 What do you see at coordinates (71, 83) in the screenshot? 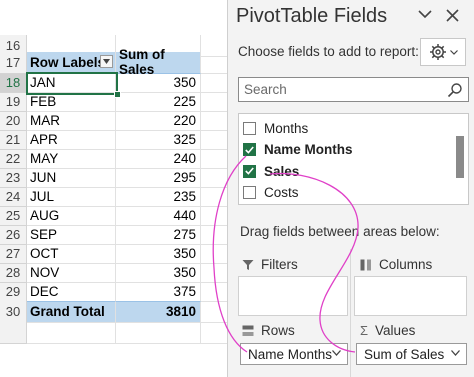
I see `row-label-cell: JAN` at bounding box center [71, 83].